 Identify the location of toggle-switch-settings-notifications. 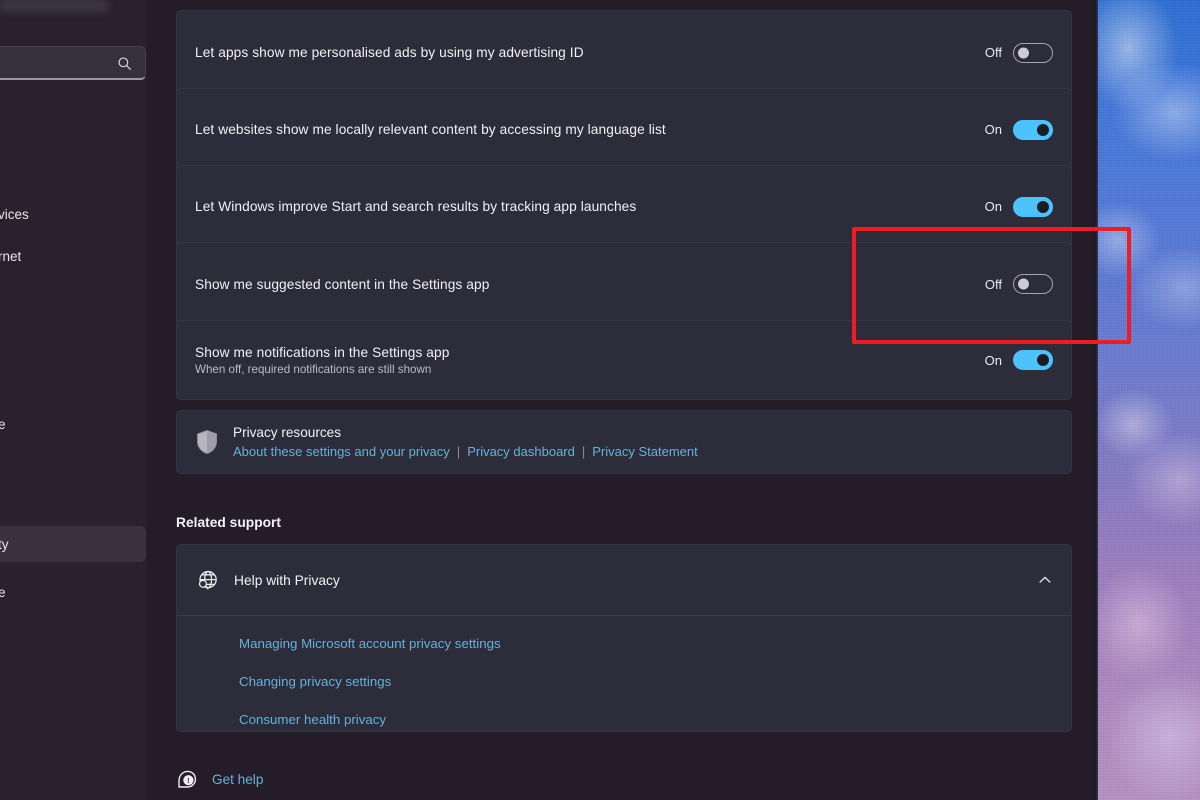
(1033, 360).